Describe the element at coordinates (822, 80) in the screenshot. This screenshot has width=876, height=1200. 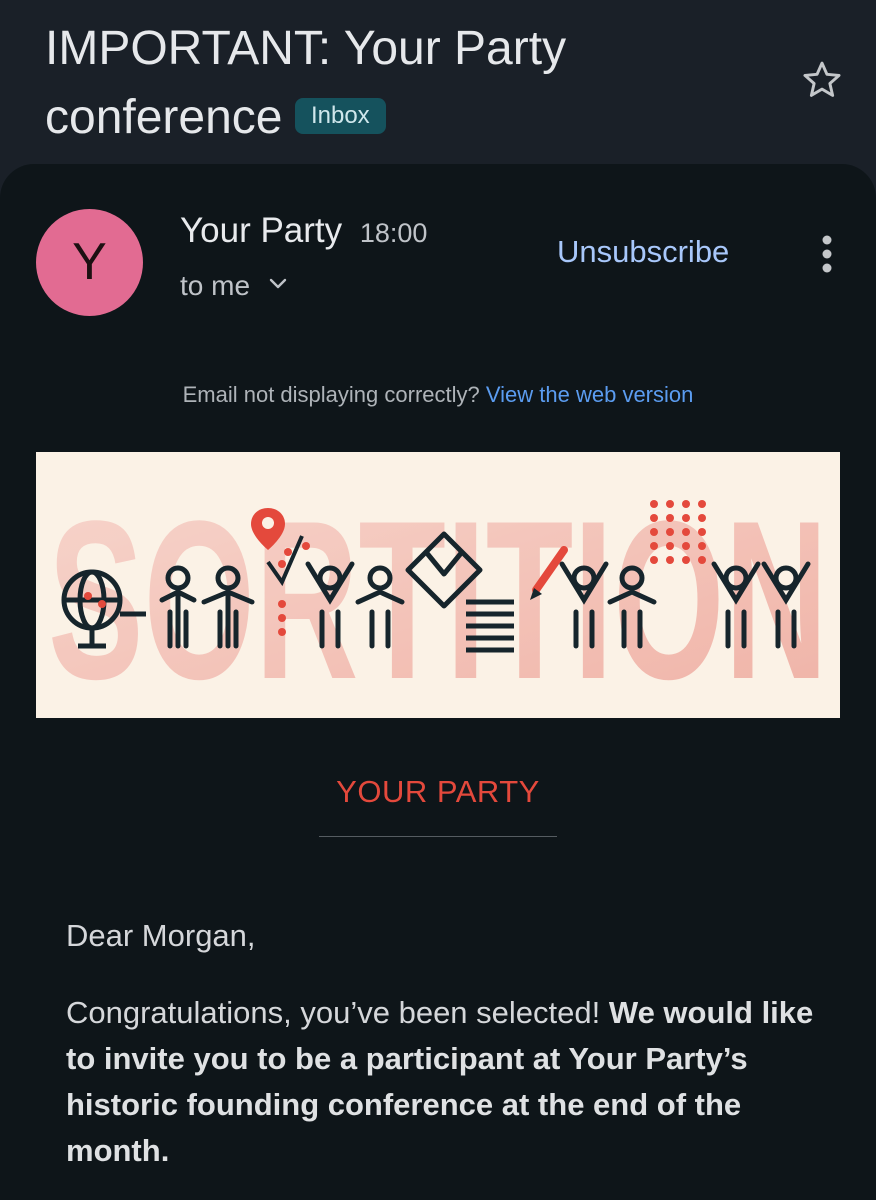
I see `star-icon` at that location.